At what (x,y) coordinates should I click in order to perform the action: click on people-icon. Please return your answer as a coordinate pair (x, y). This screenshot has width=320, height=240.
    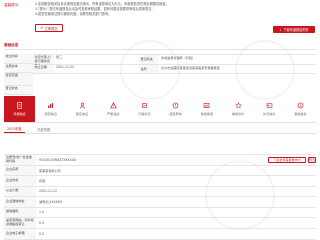
    Looking at the image, I should click on (82, 105).